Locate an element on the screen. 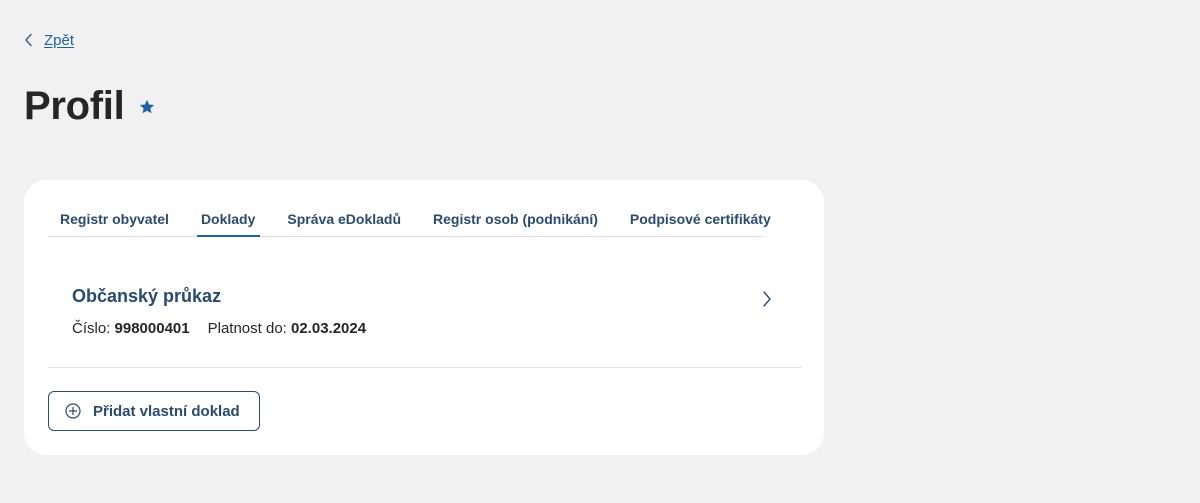  document-validity: Platnost do: 02.03.2024 is located at coordinates (287, 328).